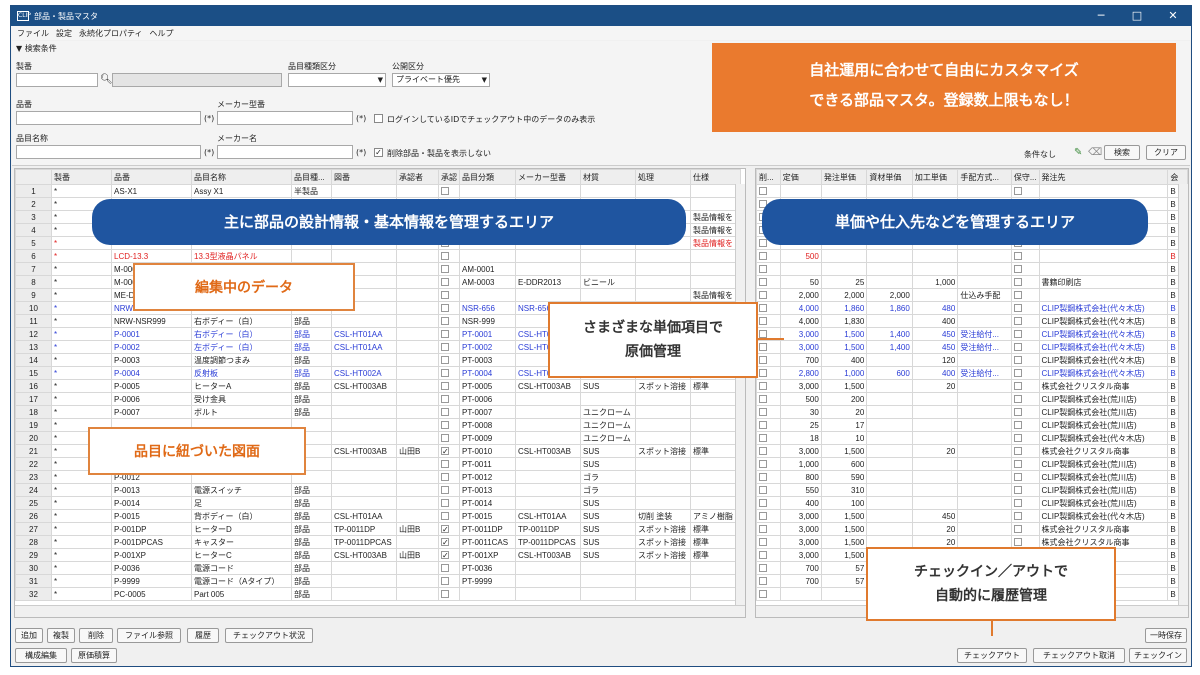 The width and height of the screenshot is (1200, 675). I want to click on table-cell: 左ボディー（白）, so click(241, 347).